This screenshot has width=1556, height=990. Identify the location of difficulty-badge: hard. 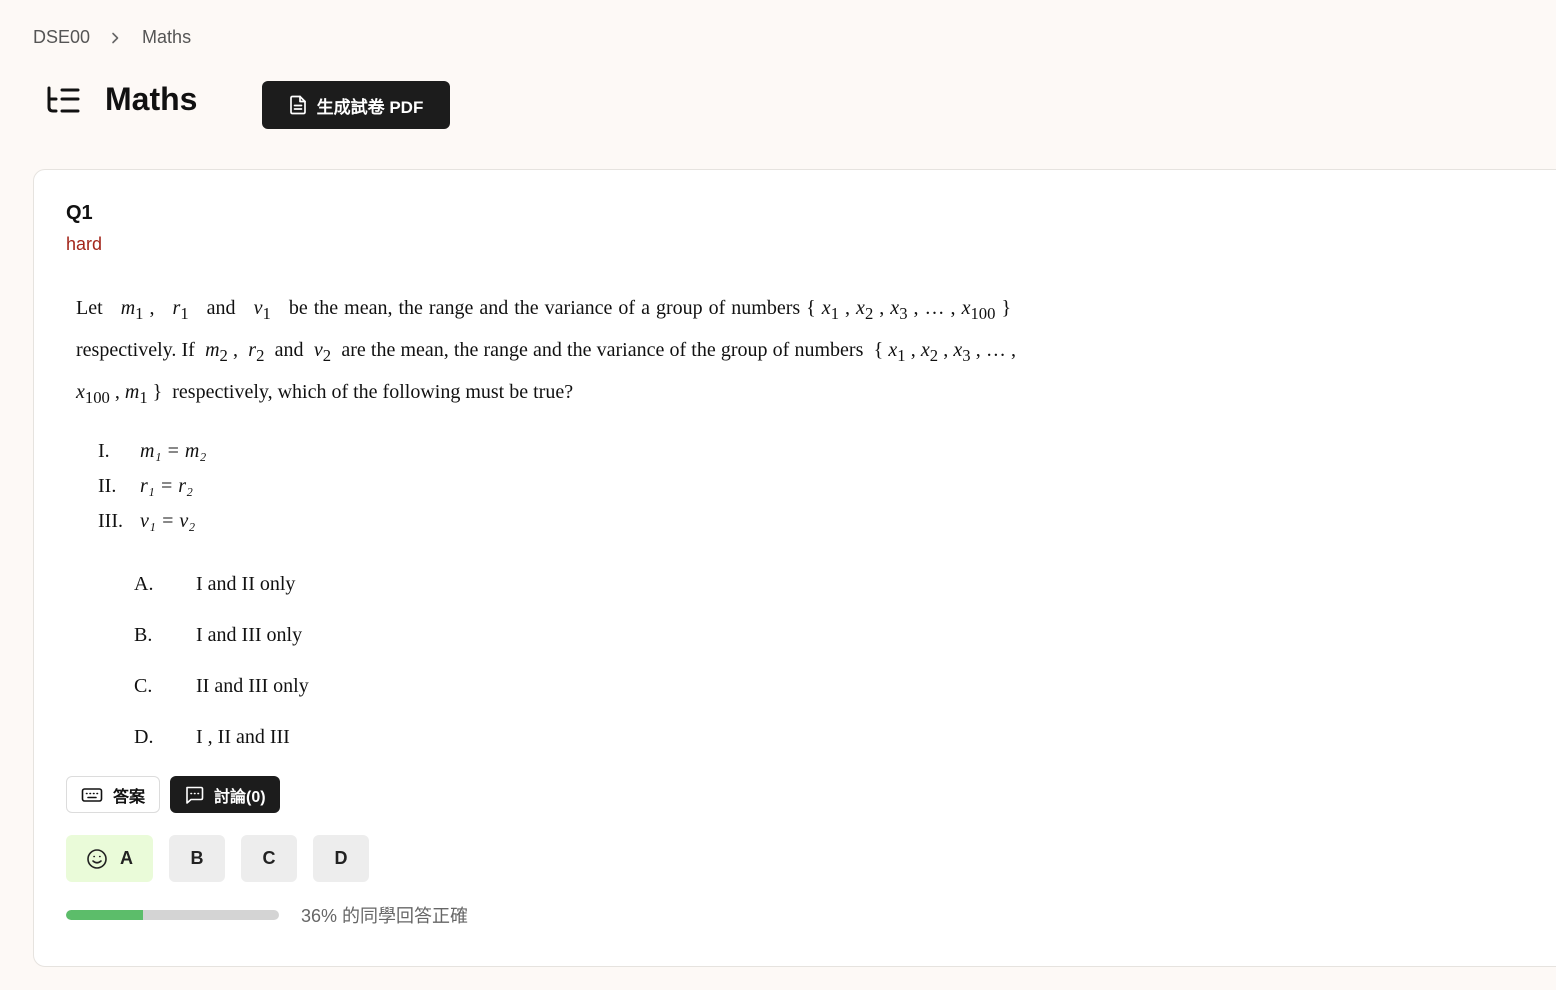
(84, 244).